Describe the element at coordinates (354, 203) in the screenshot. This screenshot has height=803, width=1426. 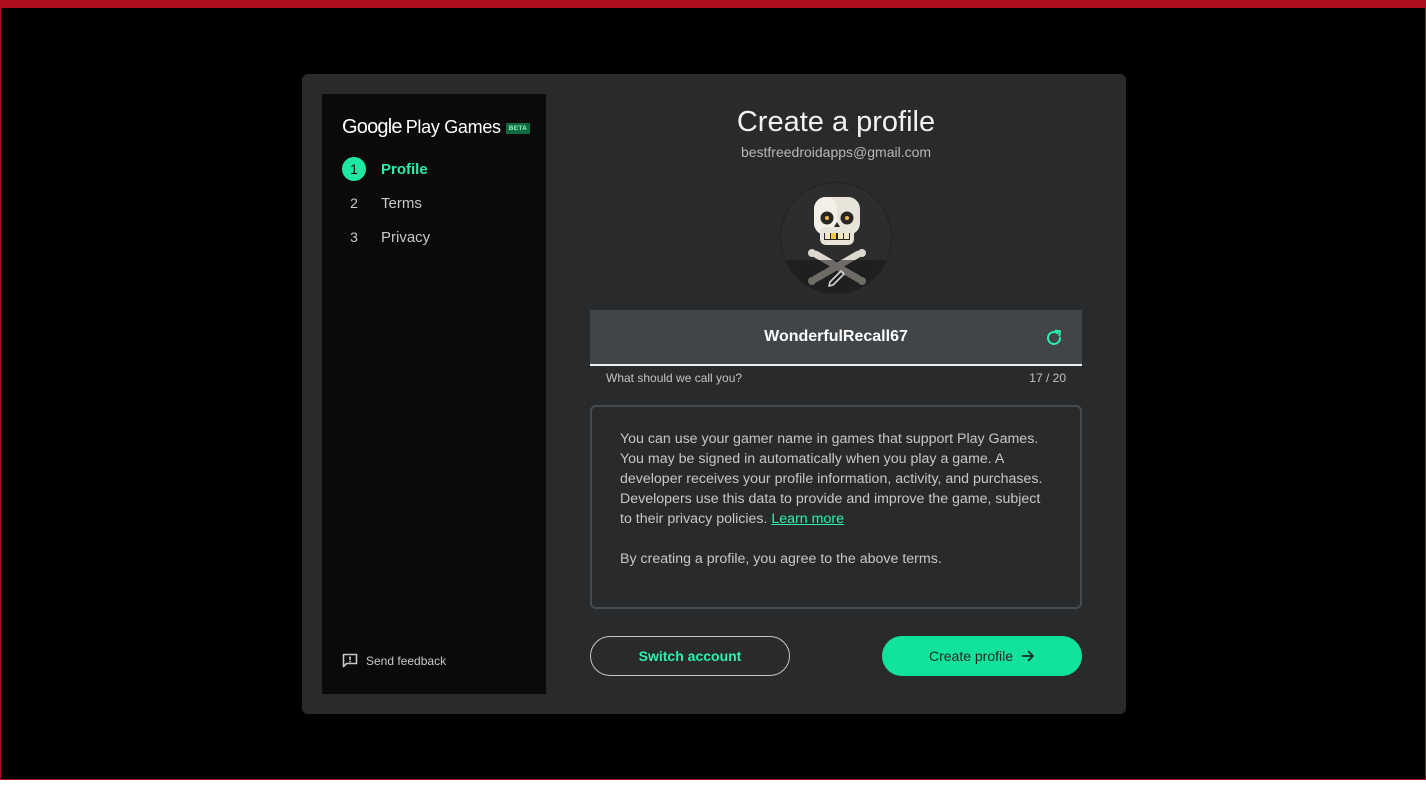
I see `step-number: 2` at that location.